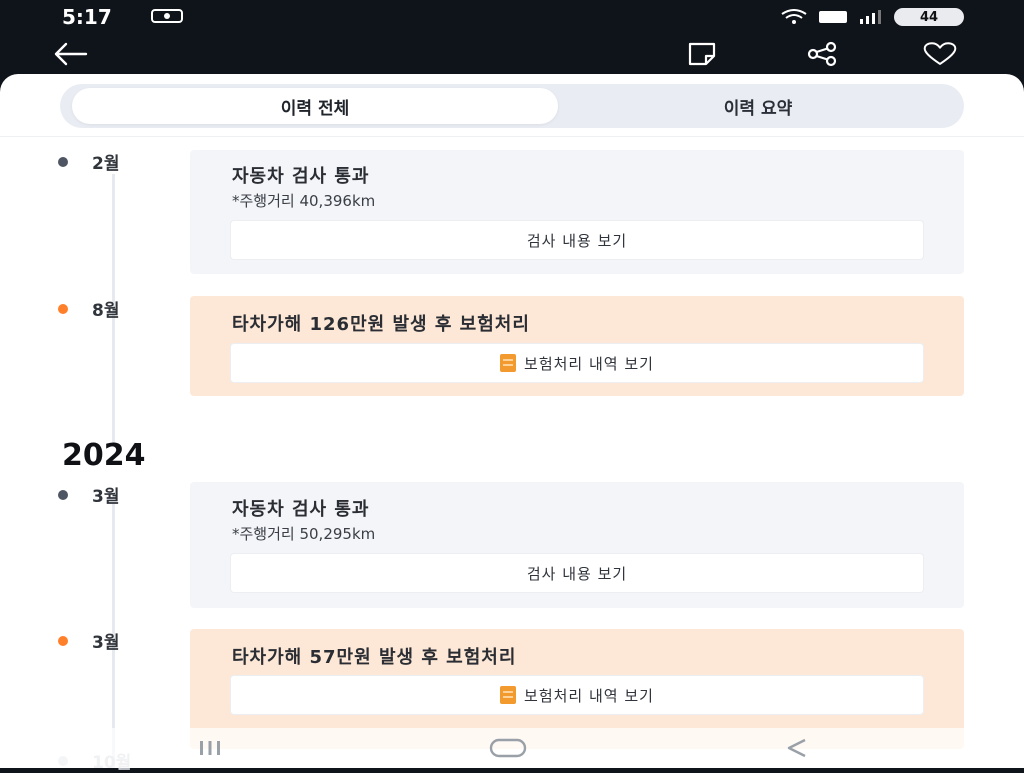 Image resolution: width=1024 pixels, height=773 pixels. I want to click on inspection-card: 자동차 검사 통과 *주행거리 50,295km 검사 내용 보기, so click(577, 545).